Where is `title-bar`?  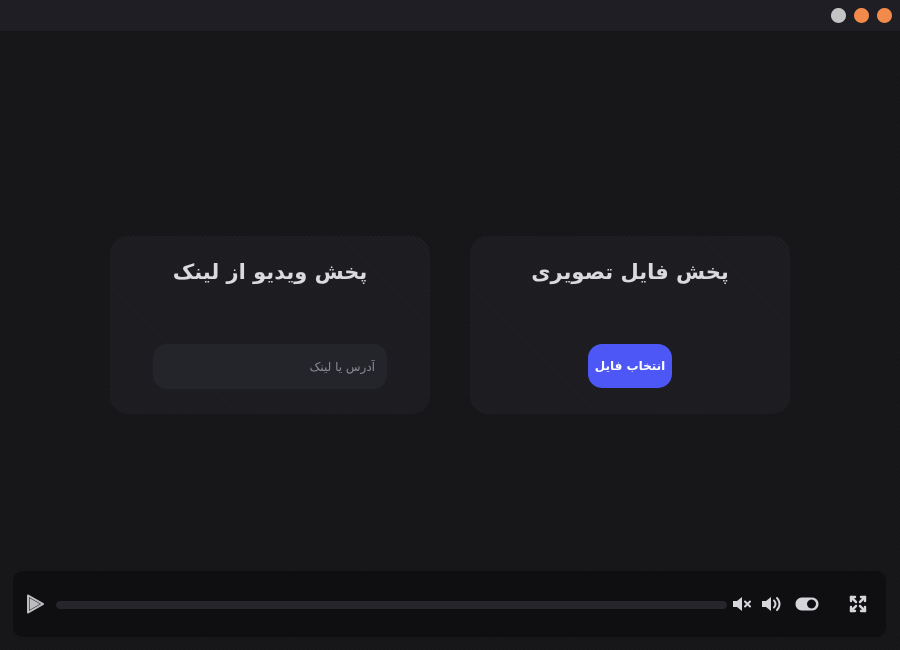 title-bar is located at coordinates (450, 16).